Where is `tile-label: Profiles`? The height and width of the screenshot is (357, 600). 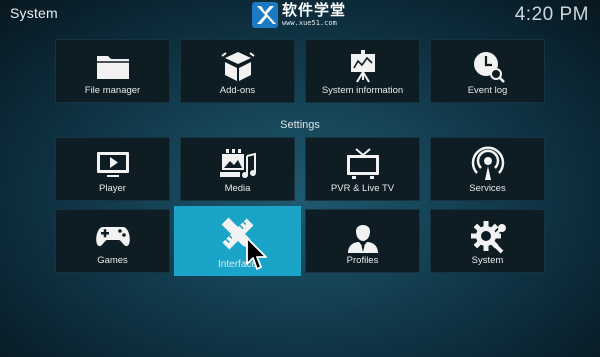 tile-label: Profiles is located at coordinates (362, 260).